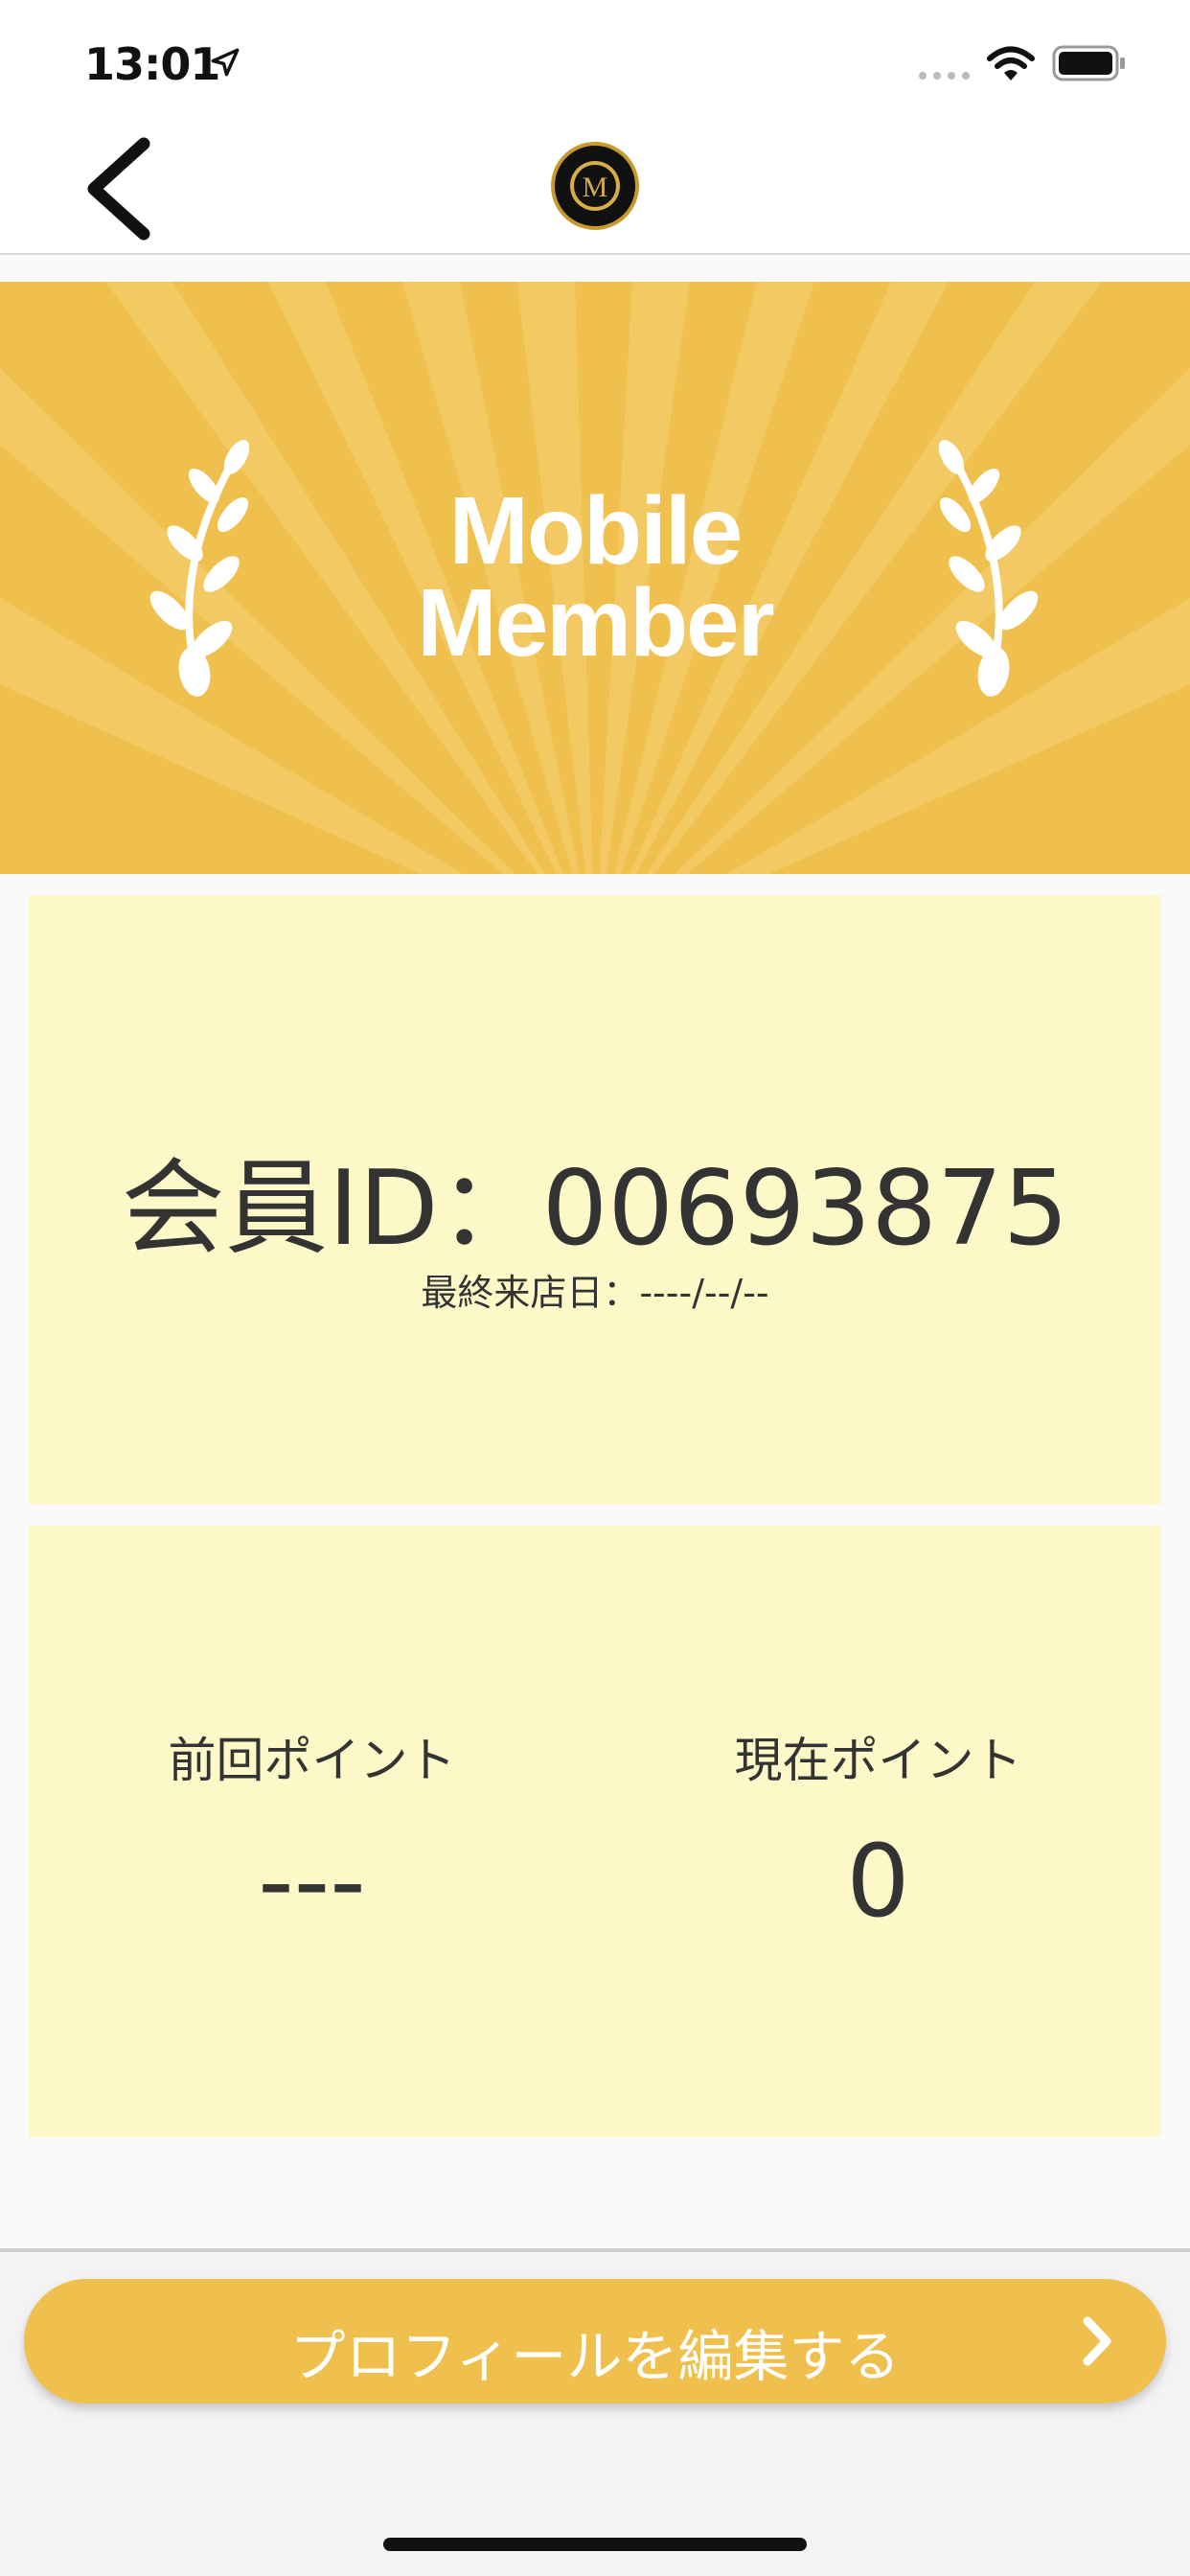 This screenshot has width=1190, height=2576. I want to click on member-id: 会員ID：00693875, so click(595, 1209).